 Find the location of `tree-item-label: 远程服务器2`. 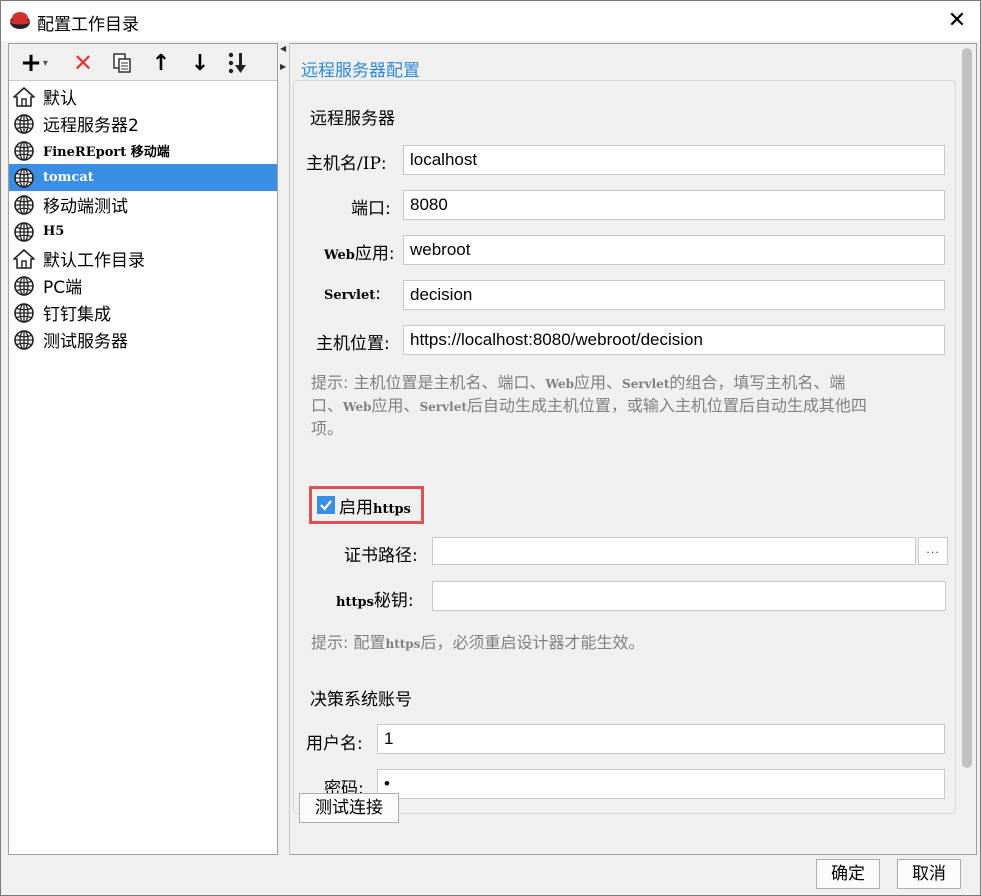

tree-item-label: 远程服务器2 is located at coordinates (91, 126).